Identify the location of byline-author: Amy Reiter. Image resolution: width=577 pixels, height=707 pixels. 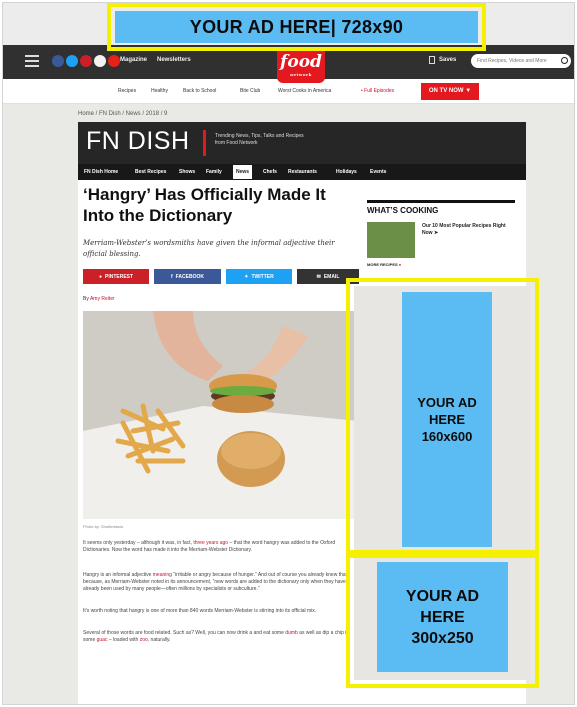
(102, 299).